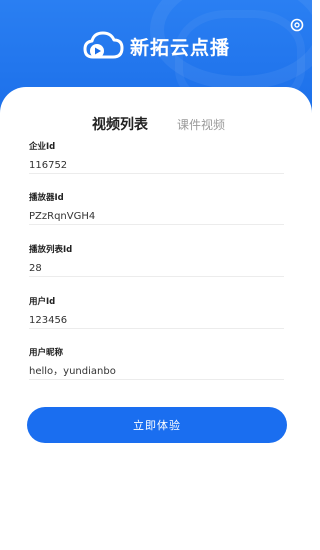  Describe the element at coordinates (42, 147) in the screenshot. I see `field-label: 企业Id` at that location.